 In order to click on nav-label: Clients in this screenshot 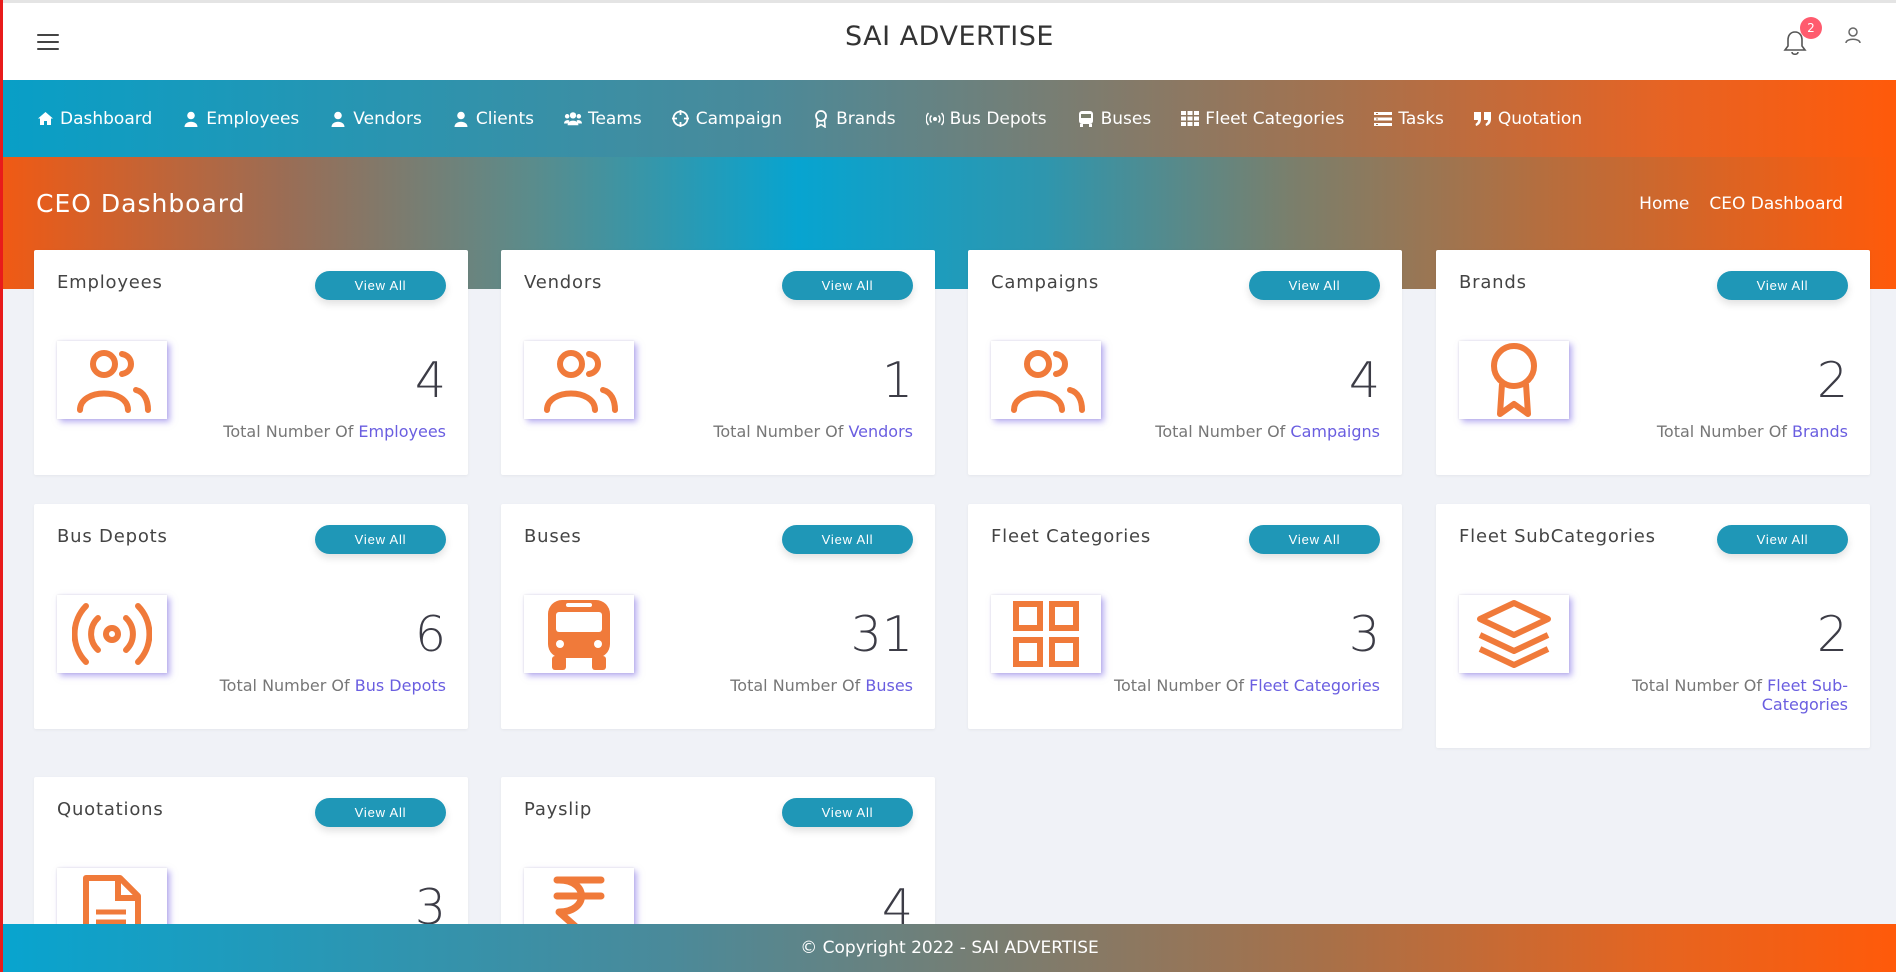, I will do `click(504, 118)`.